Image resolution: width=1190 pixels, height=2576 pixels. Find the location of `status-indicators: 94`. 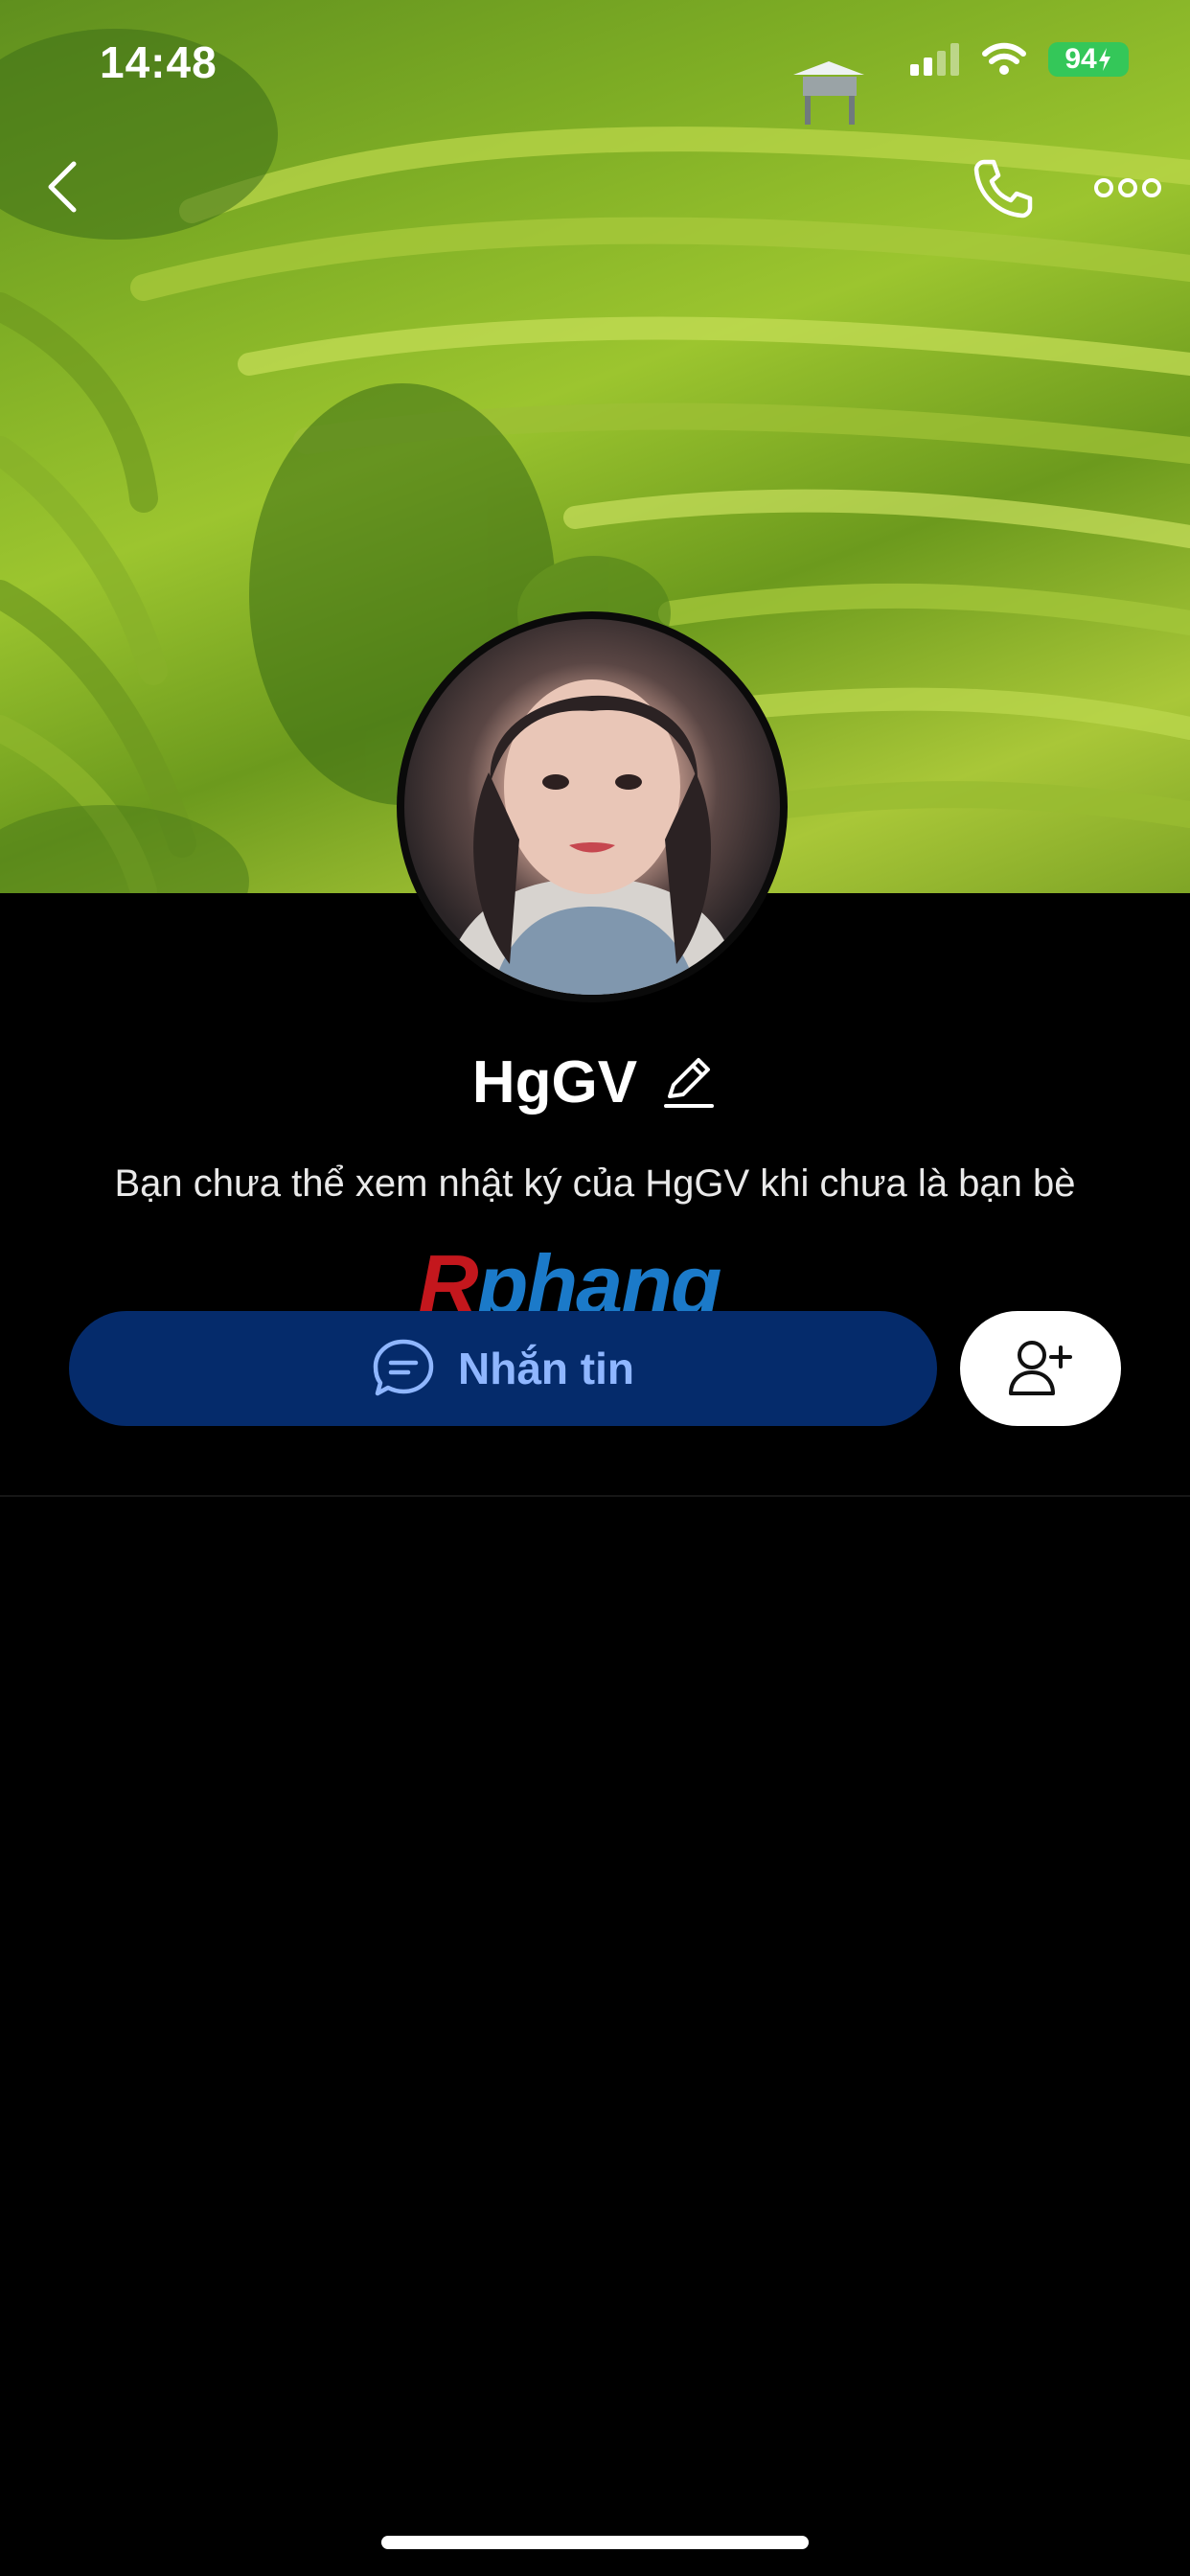

status-indicators: 94 is located at coordinates (1019, 59).